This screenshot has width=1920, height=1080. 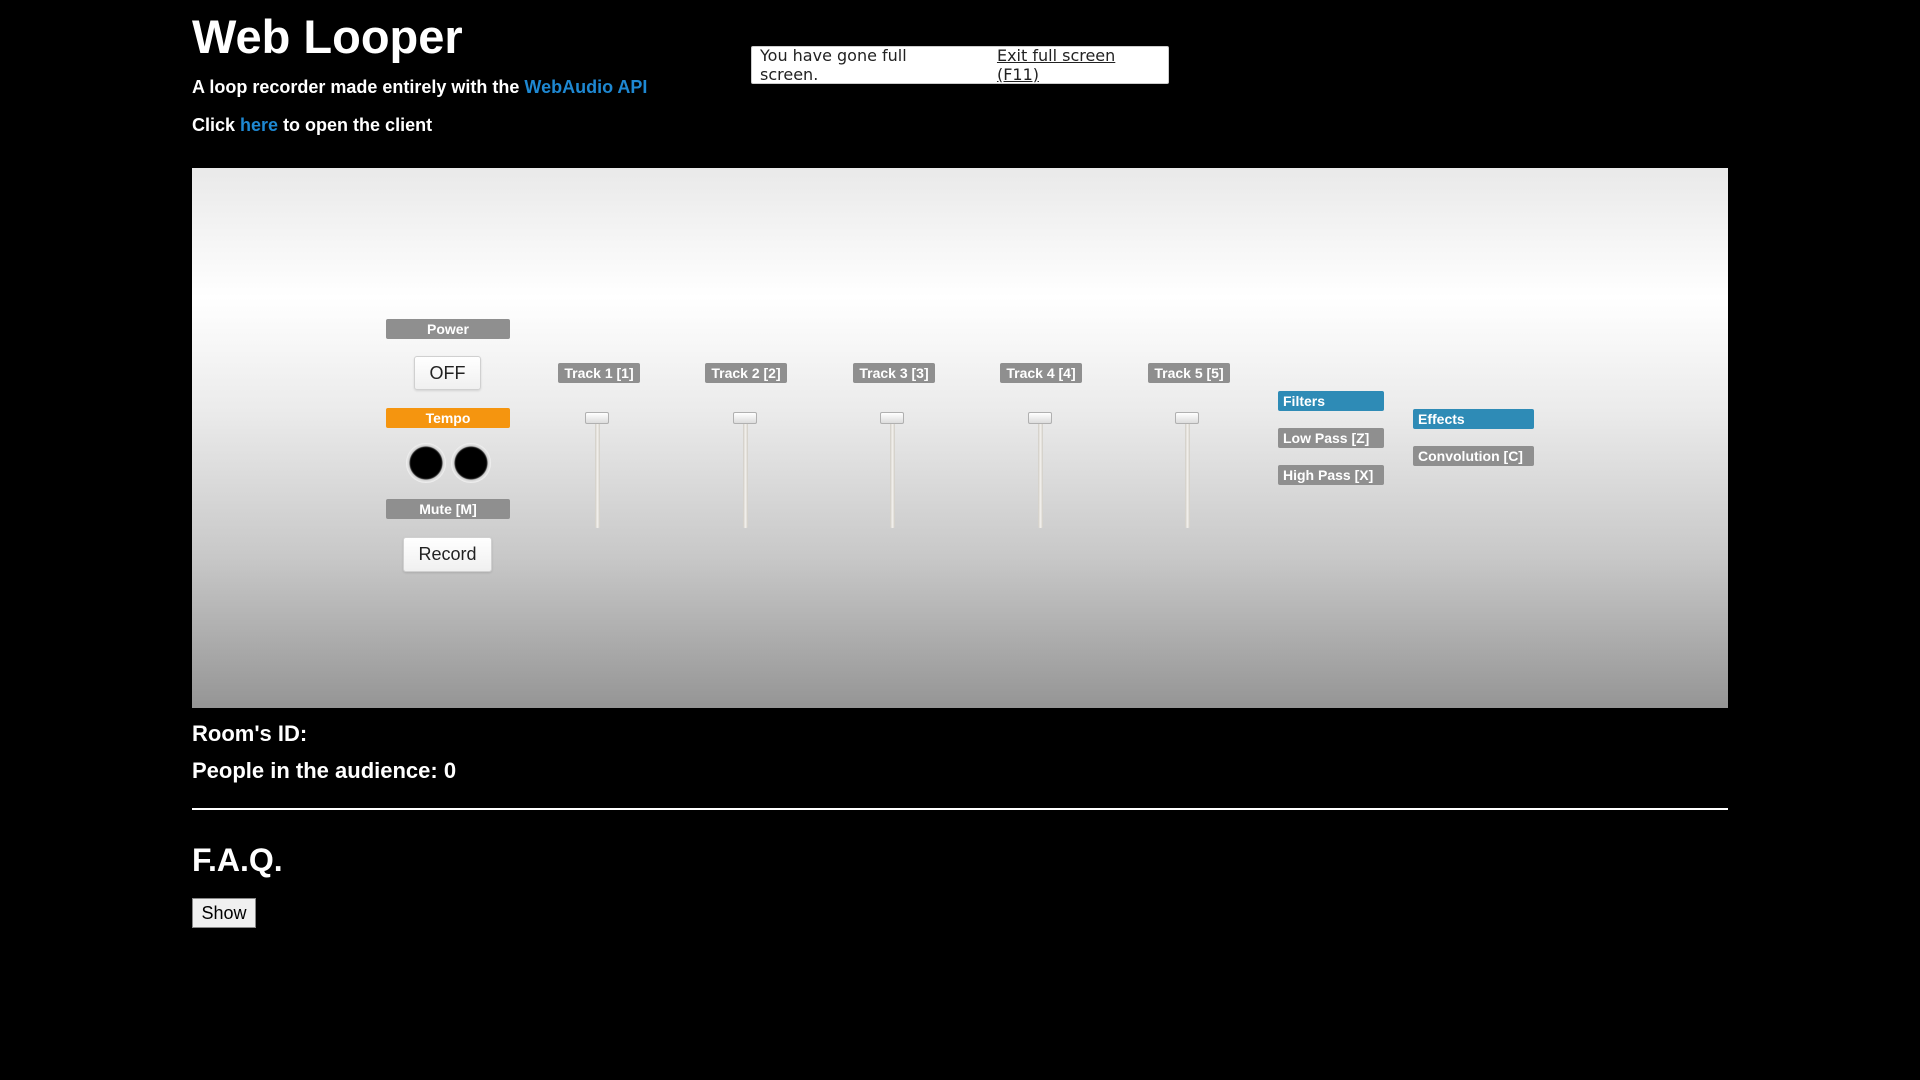 I want to click on subtitle-text: A loop recorder made entirely with the, so click(x=358, y=87).